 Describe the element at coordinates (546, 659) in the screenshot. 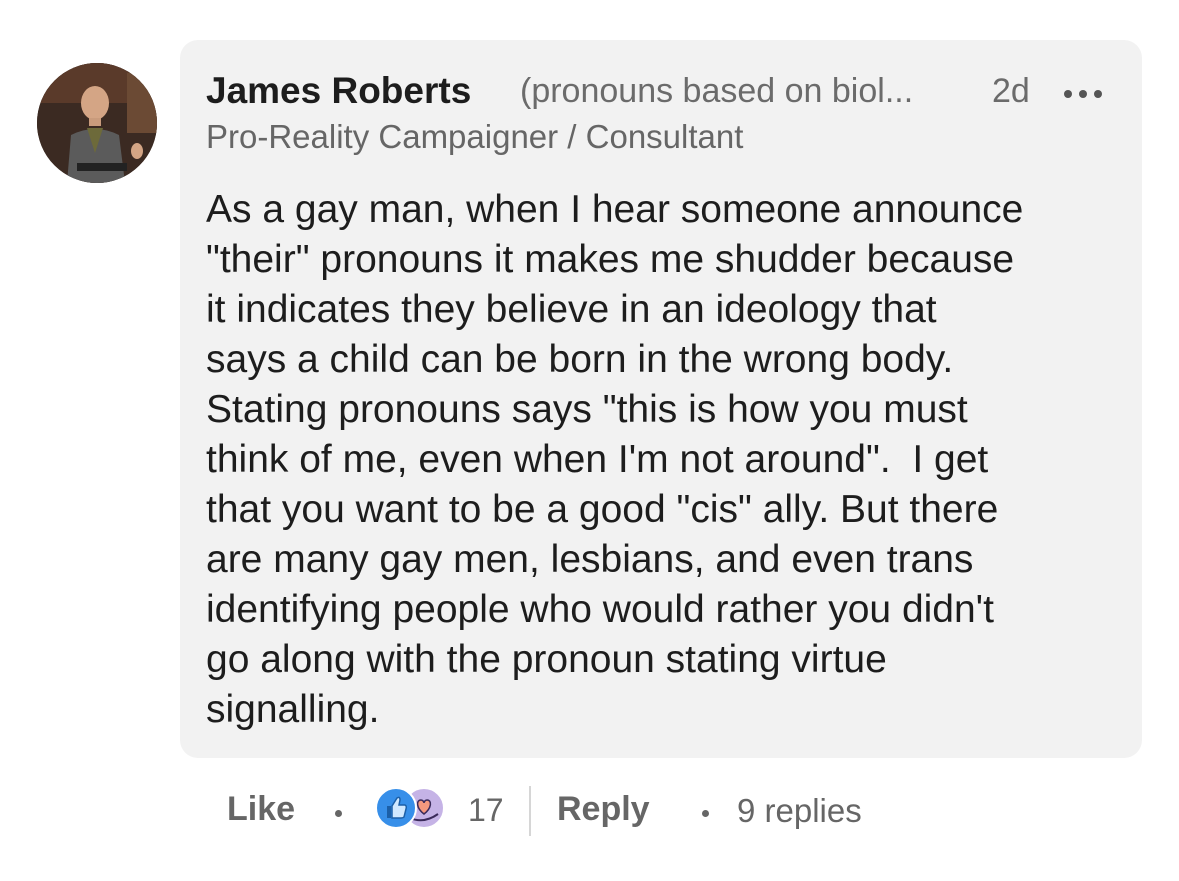

I see `comment-line: go along with the pronoun stating virtue` at that location.